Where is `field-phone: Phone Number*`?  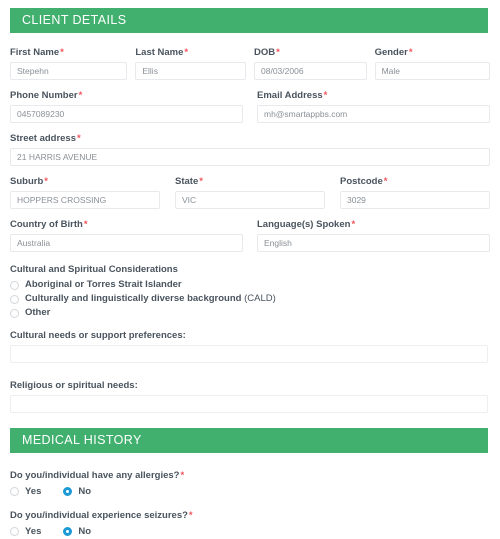
field-phone: Phone Number* is located at coordinates (126, 106).